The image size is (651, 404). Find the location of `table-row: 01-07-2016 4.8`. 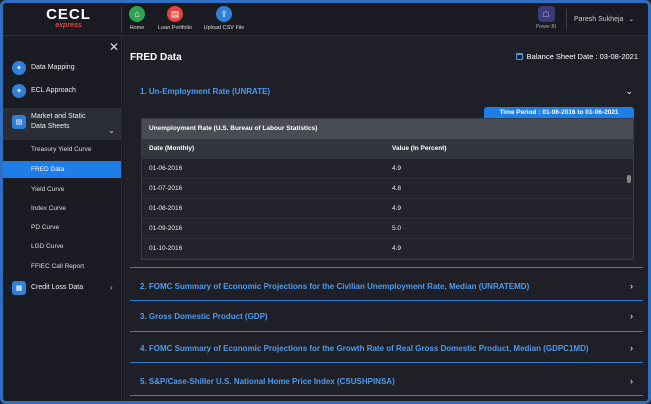

table-row: 01-07-2016 4.8 is located at coordinates (387, 189).